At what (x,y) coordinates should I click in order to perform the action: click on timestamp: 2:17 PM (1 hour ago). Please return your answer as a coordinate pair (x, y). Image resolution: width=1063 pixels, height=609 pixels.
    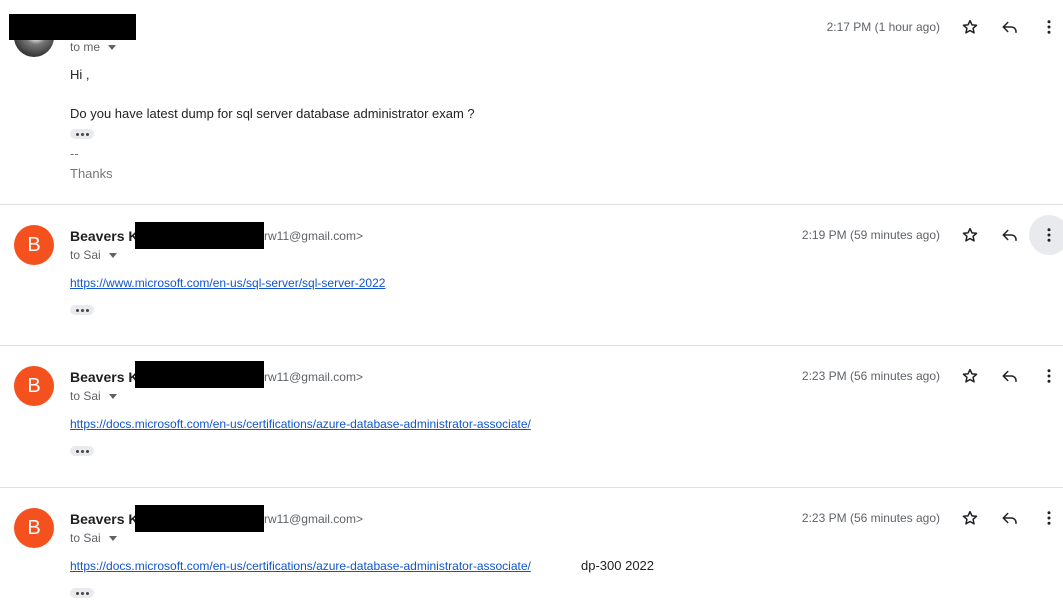
    Looking at the image, I should click on (883, 27).